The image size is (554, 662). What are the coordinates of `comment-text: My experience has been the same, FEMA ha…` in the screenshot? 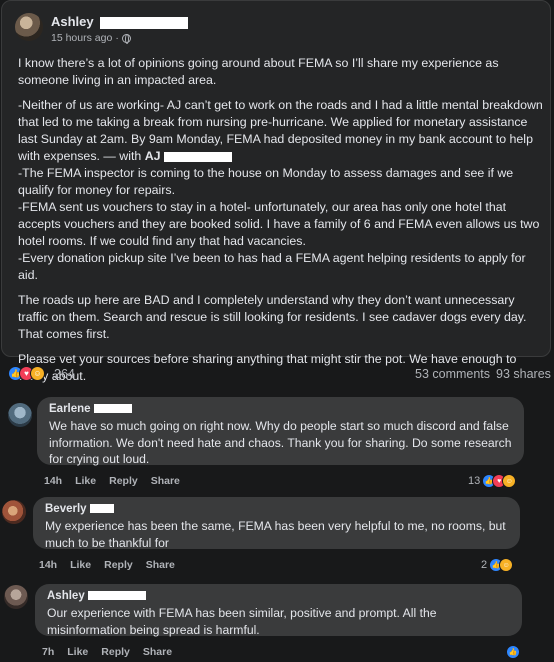 It's located at (275, 534).